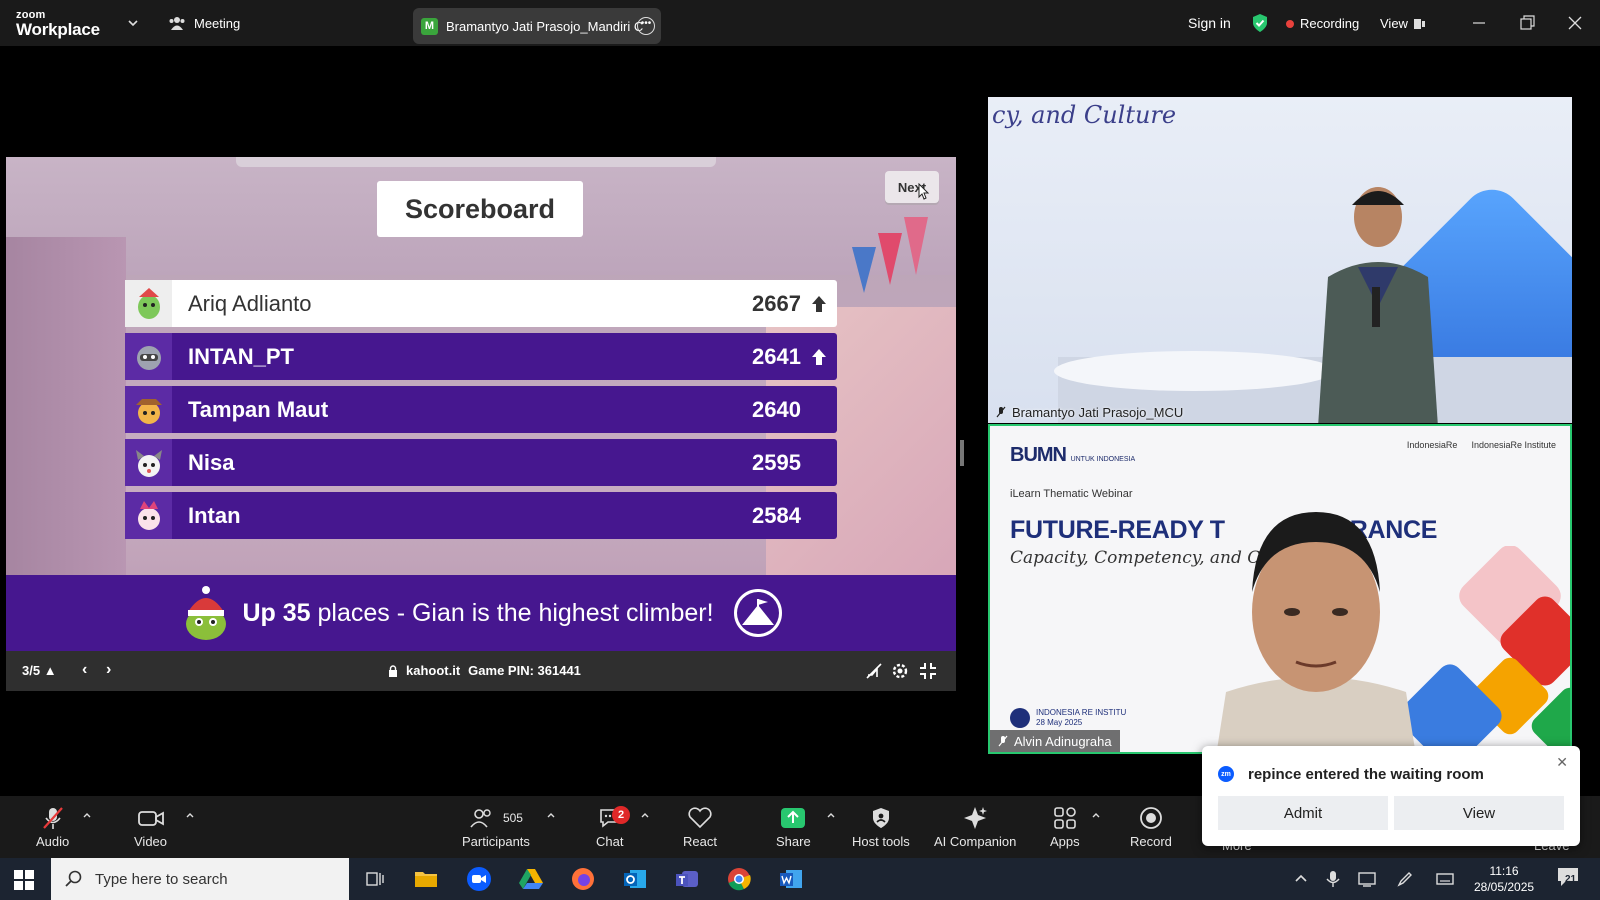 This screenshot has width=1600, height=900. What do you see at coordinates (24, 880) in the screenshot?
I see `windows-start-icon` at bounding box center [24, 880].